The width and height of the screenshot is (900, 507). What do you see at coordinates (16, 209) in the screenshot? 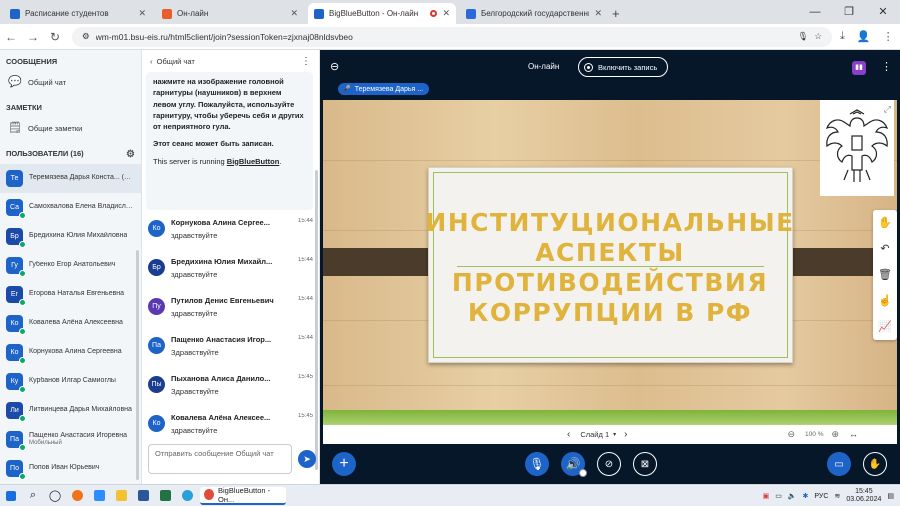
I see `user-avatar: Са` at bounding box center [16, 209].